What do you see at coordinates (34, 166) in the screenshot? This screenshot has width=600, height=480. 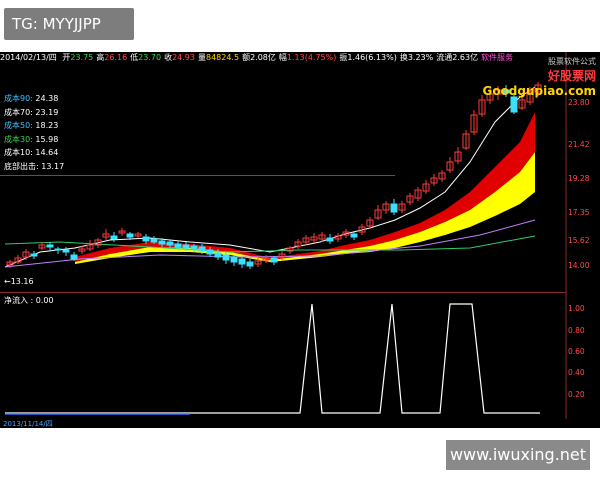 I see `legend-row: 底部出击: 13.17` at bounding box center [34, 166].